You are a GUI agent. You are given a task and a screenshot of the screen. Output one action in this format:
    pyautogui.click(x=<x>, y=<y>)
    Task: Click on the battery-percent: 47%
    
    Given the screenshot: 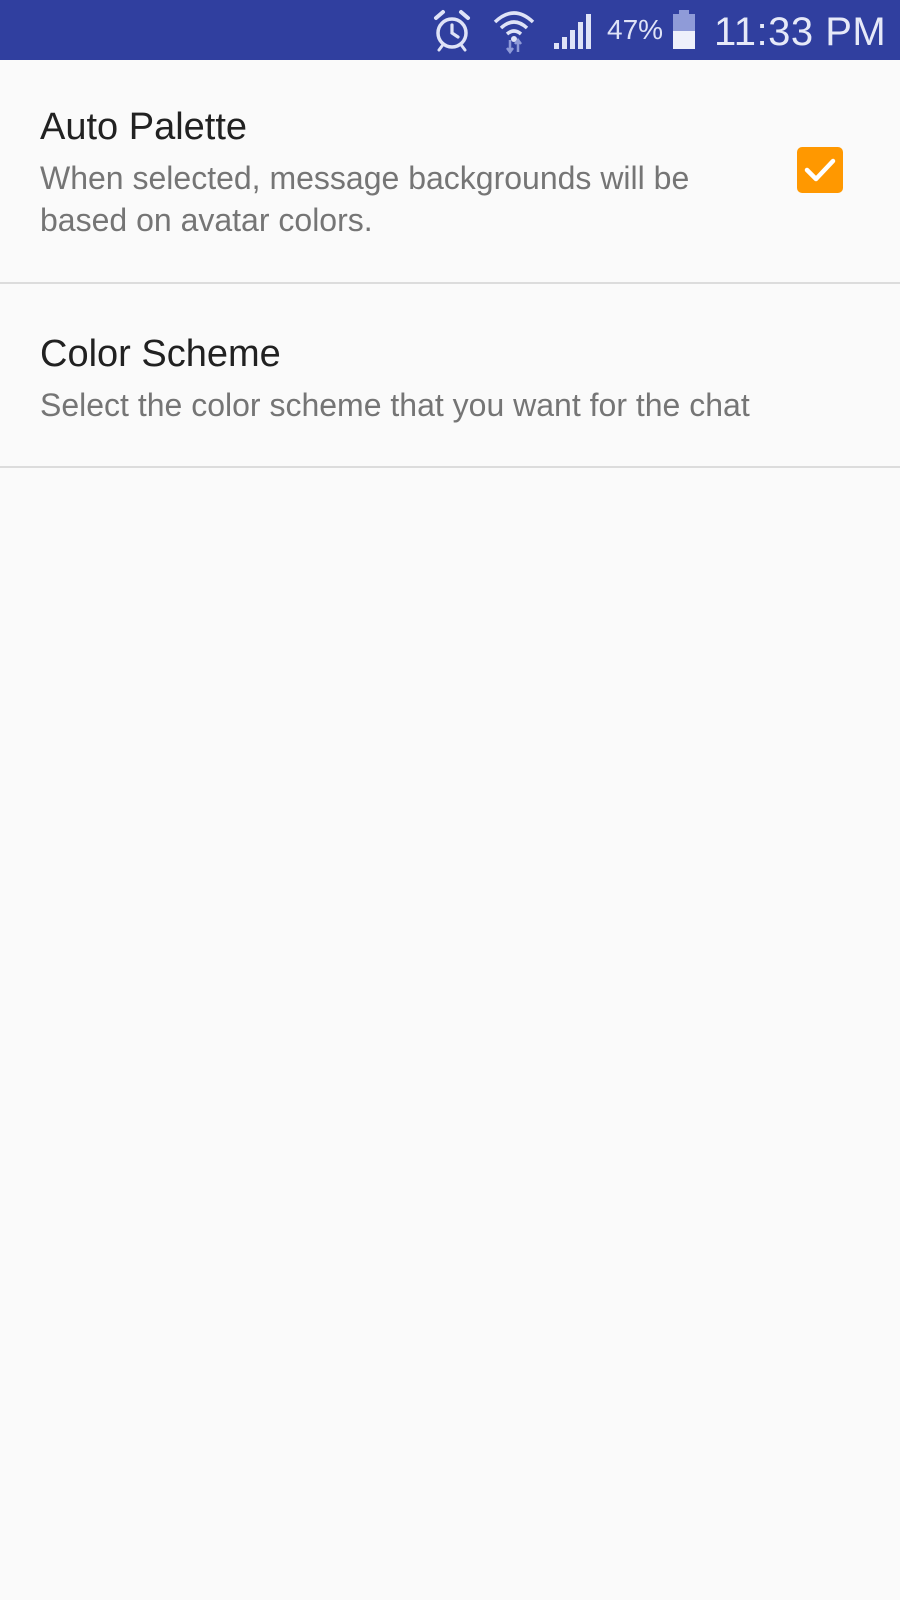 What is the action you would take?
    pyautogui.click(x=635, y=29)
    